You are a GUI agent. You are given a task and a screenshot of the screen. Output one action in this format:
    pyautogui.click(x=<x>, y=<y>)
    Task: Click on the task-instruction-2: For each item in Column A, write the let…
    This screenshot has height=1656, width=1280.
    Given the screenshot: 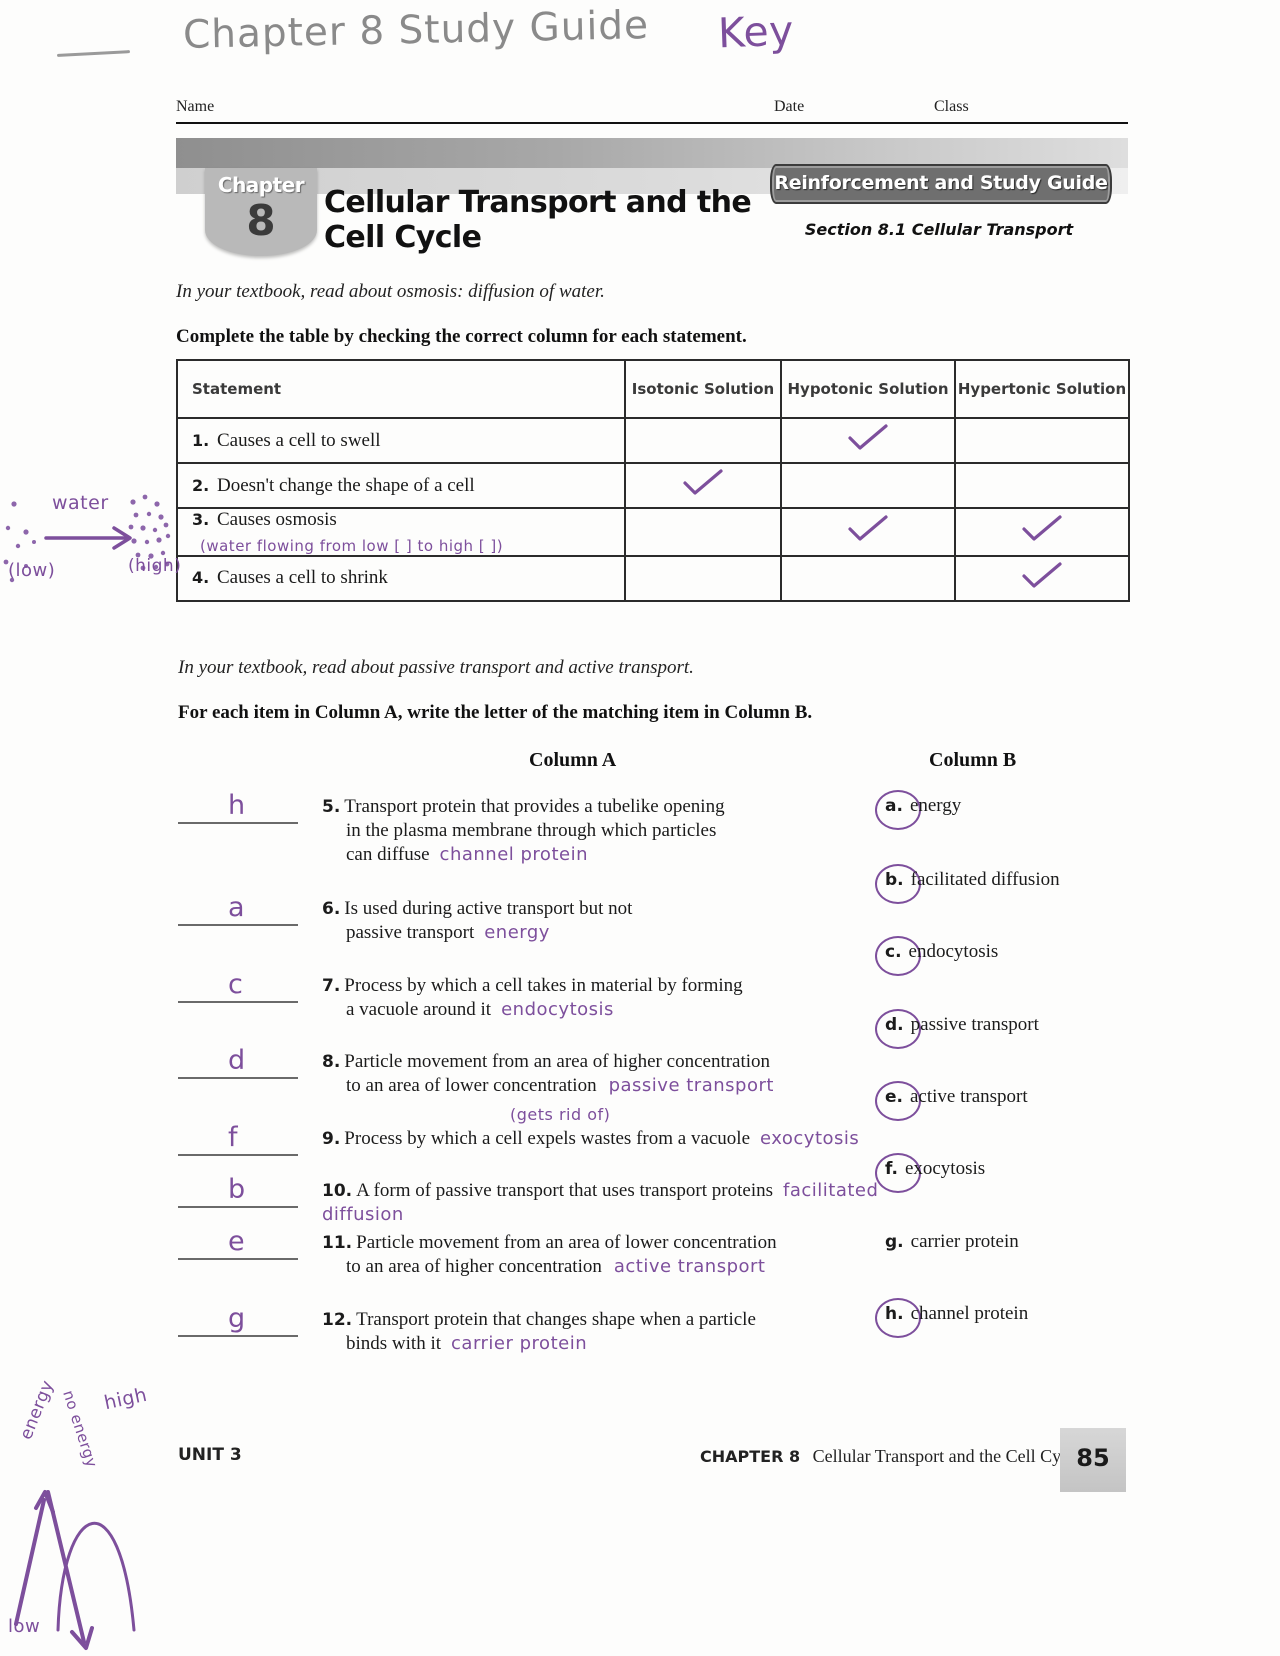 What is the action you would take?
    pyautogui.click(x=495, y=712)
    